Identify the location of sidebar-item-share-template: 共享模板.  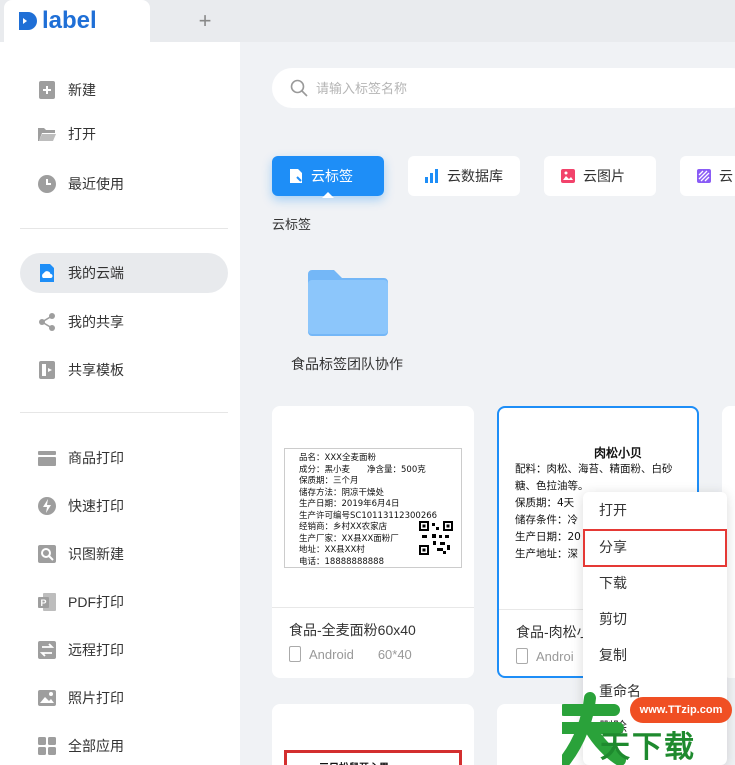
(124, 370).